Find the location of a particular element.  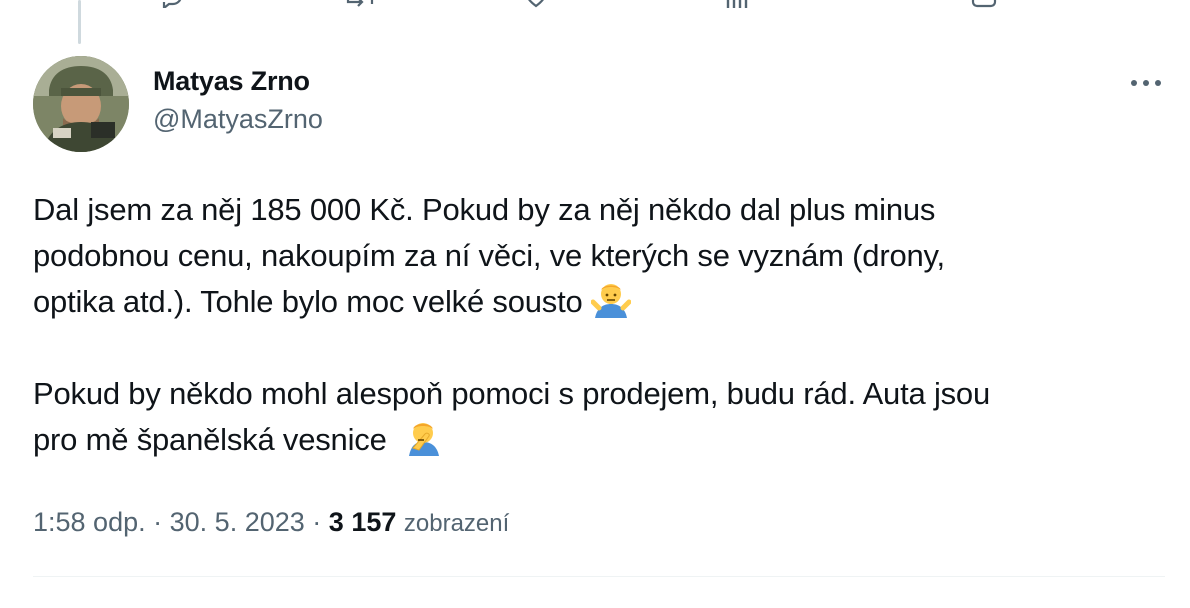

views-icon is located at coordinates (736, 4).